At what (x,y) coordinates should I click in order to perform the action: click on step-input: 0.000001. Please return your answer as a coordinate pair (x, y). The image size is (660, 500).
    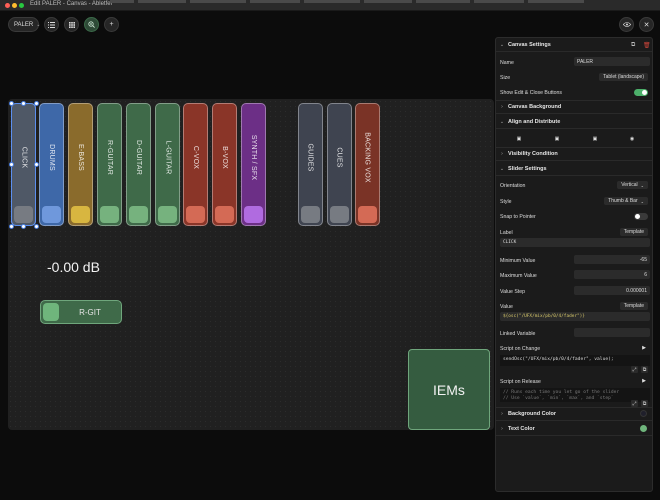
    Looking at the image, I should click on (612, 290).